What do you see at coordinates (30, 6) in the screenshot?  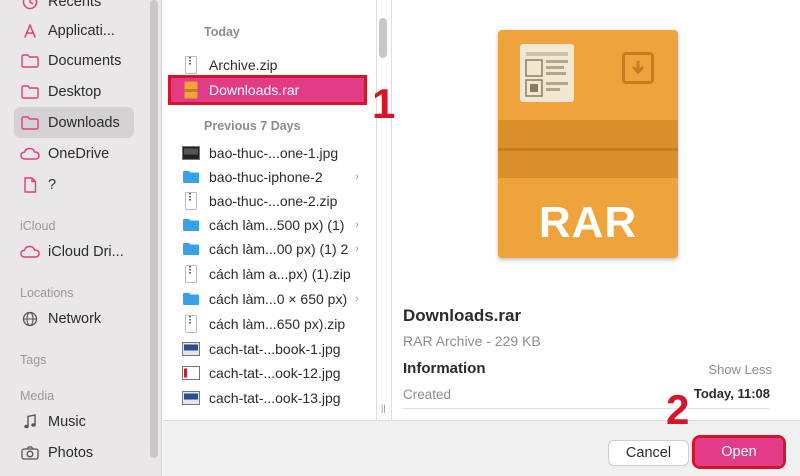 I see `clock-icon` at bounding box center [30, 6].